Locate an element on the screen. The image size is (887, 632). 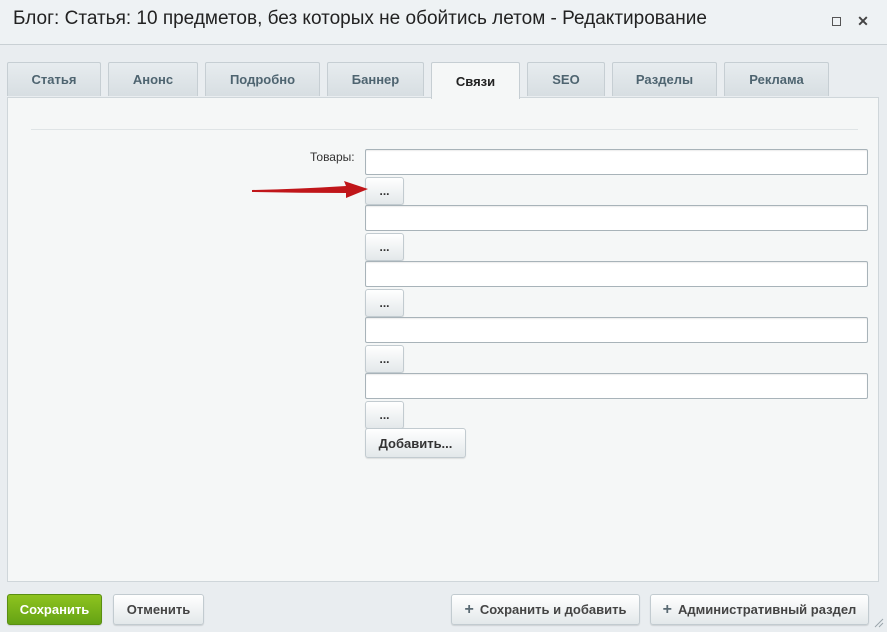
divider is located at coordinates (444, 129).